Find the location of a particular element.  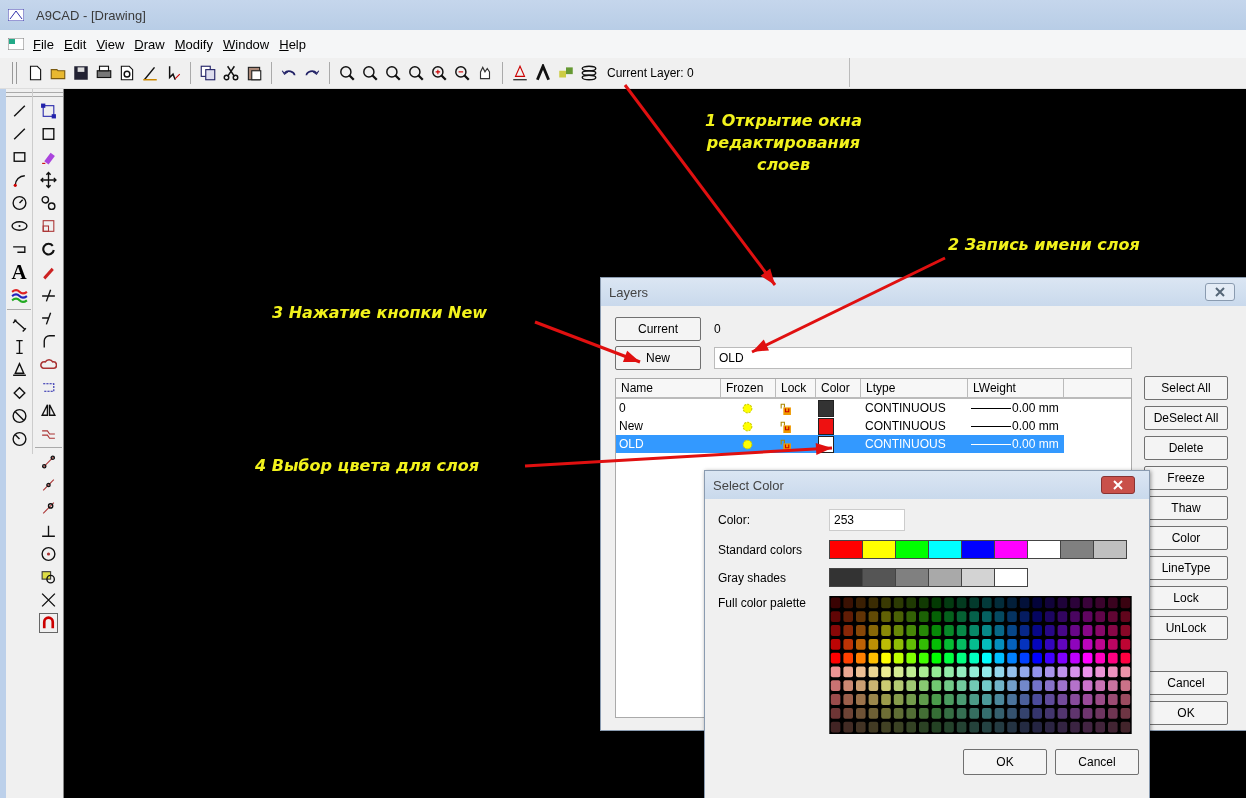

zoom-in-icon is located at coordinates (439, 72).